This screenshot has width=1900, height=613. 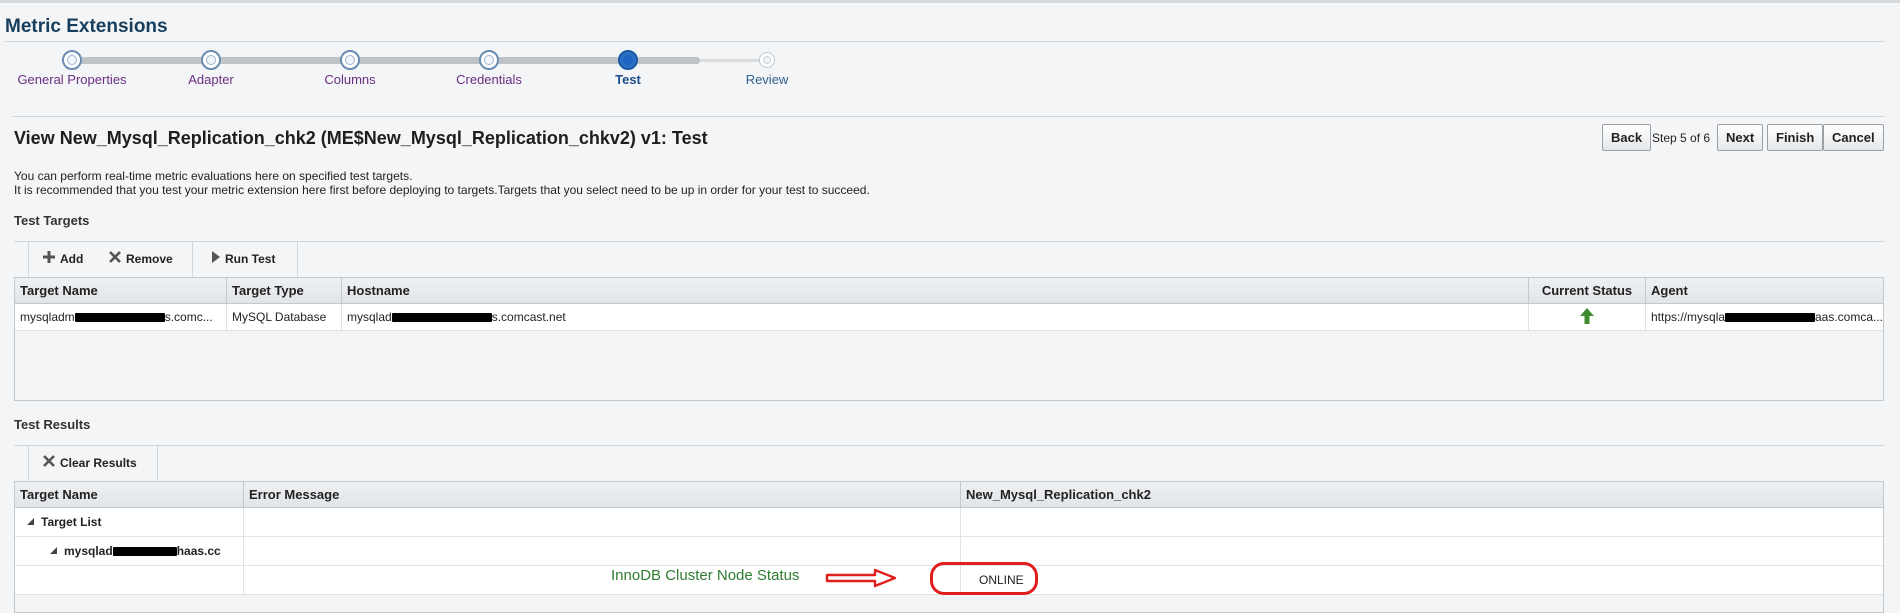 What do you see at coordinates (192, 259) in the screenshot?
I see `toolbar-separator` at bounding box center [192, 259].